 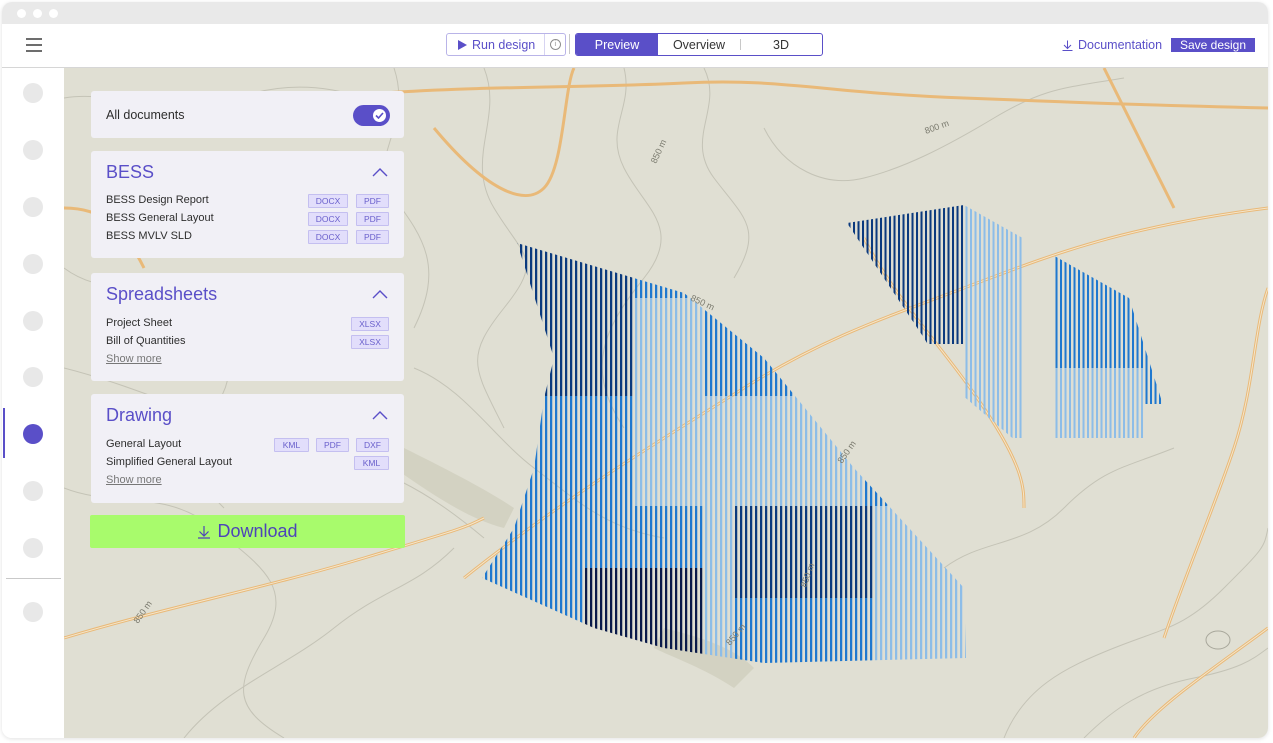 What do you see at coordinates (21, 13) in the screenshot?
I see `window-dot-close` at bounding box center [21, 13].